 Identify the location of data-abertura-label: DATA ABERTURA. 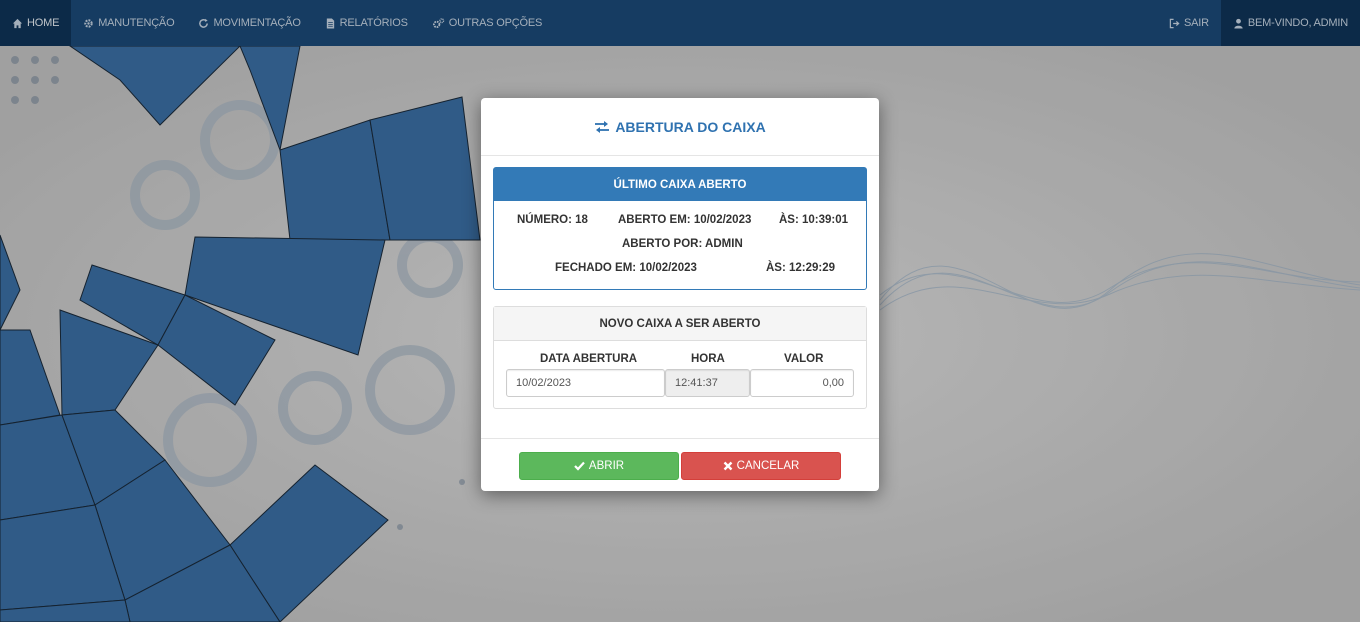
(589, 359).